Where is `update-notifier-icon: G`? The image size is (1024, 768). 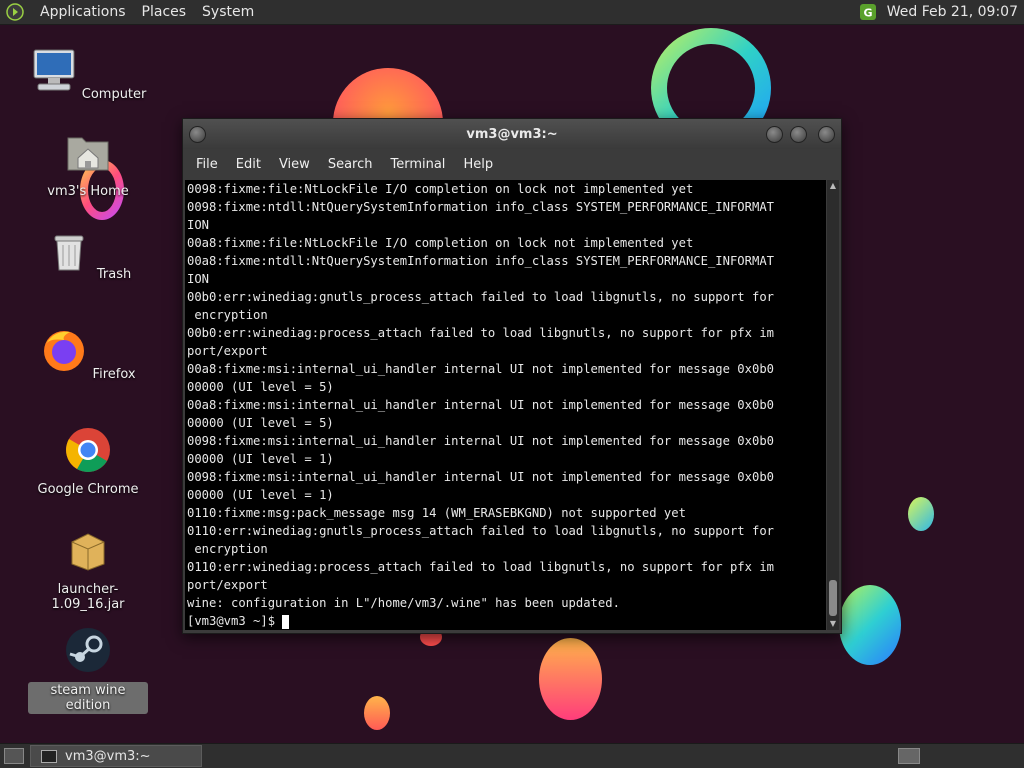 update-notifier-icon: G is located at coordinates (868, 12).